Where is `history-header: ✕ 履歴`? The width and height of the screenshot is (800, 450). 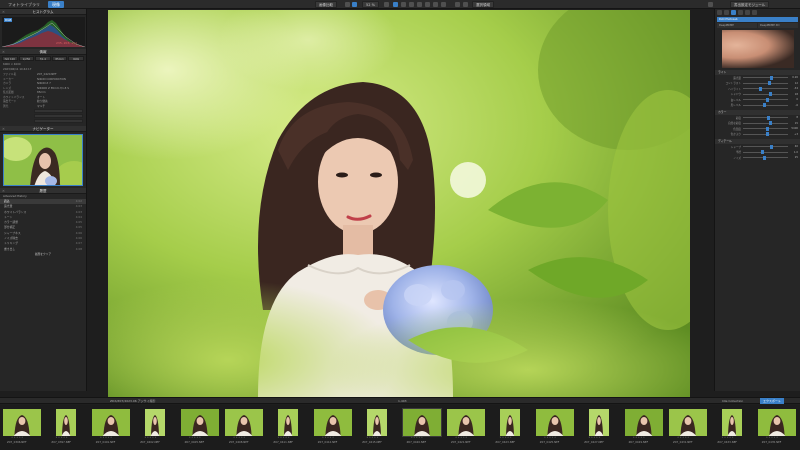
history-header: ✕ 履歴 is located at coordinates (43, 191).